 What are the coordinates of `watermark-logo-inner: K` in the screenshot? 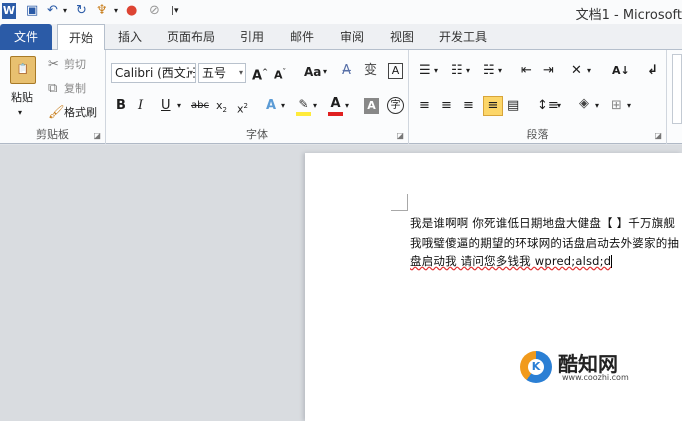 It's located at (536, 367).